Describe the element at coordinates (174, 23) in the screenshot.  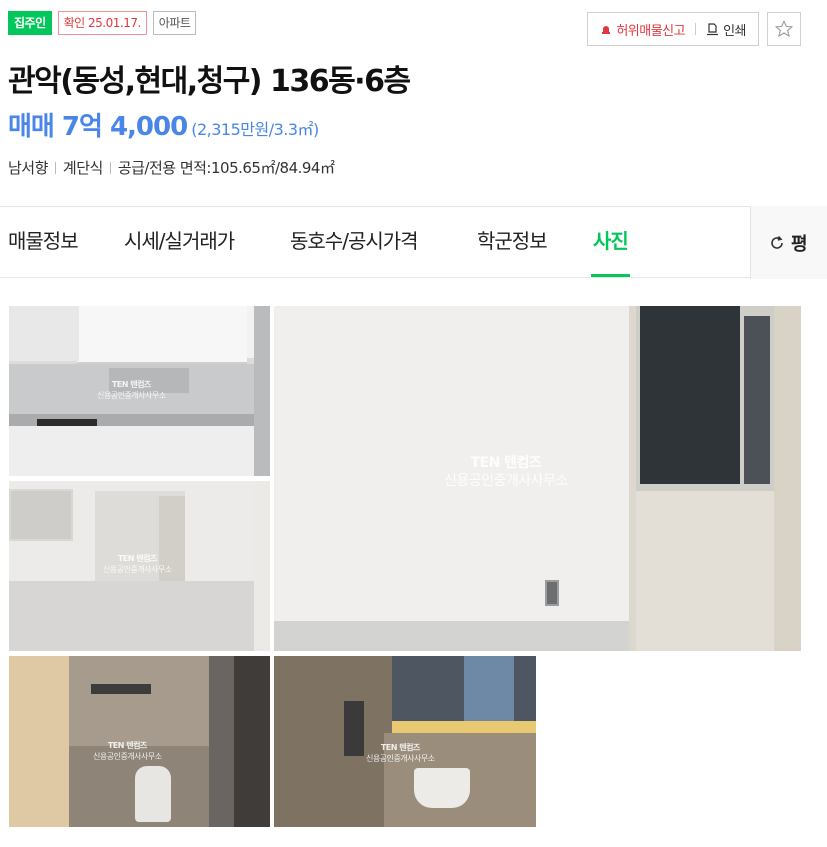
I see `property-type-badge: 아파트` at that location.